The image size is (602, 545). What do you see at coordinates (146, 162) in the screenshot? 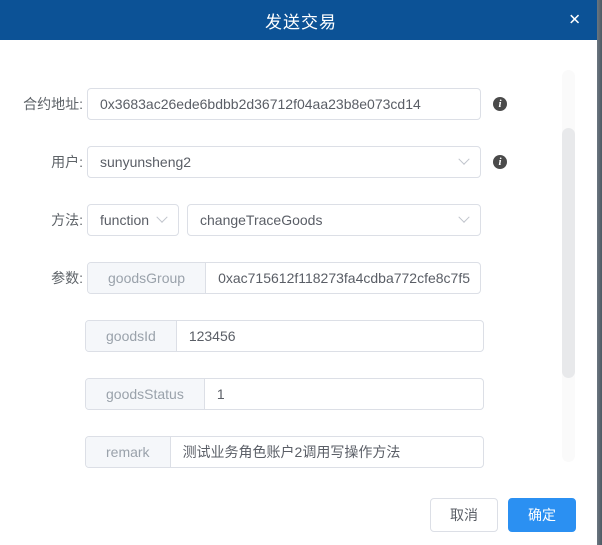
I see `user-select-value: sunyunsheng2` at bounding box center [146, 162].